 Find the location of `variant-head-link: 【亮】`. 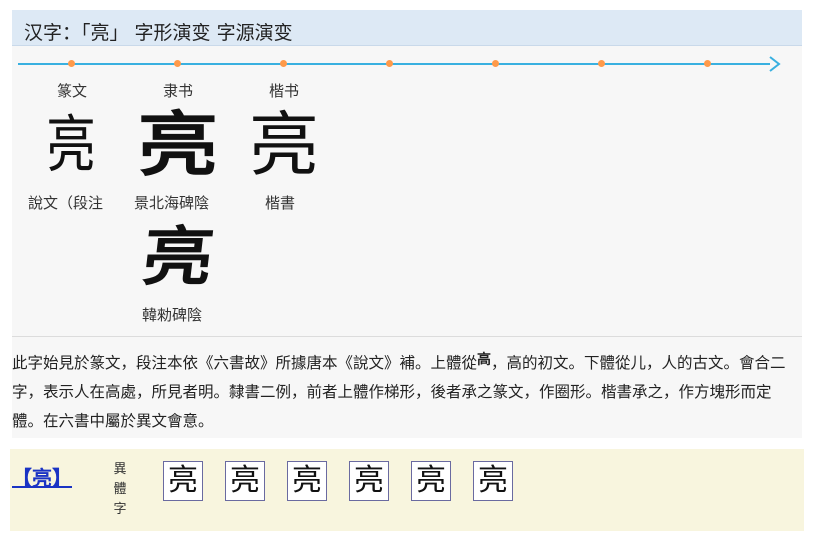

variant-head-link: 【亮】 is located at coordinates (42, 476).